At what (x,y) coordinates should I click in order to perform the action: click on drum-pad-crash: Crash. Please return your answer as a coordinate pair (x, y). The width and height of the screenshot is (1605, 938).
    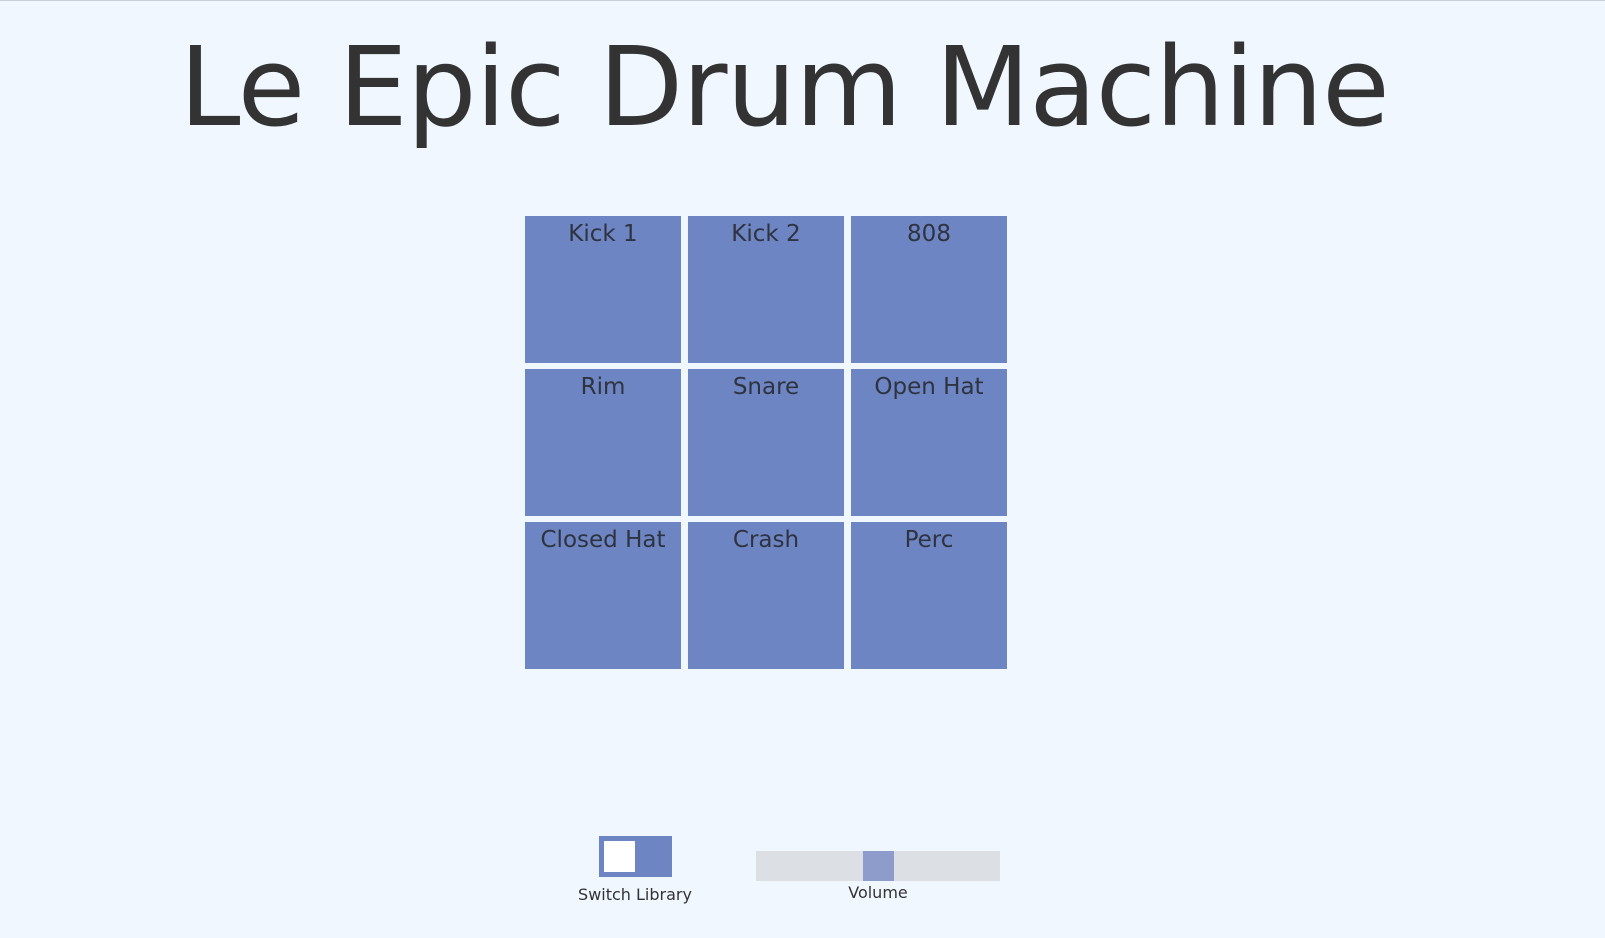
    Looking at the image, I should click on (766, 595).